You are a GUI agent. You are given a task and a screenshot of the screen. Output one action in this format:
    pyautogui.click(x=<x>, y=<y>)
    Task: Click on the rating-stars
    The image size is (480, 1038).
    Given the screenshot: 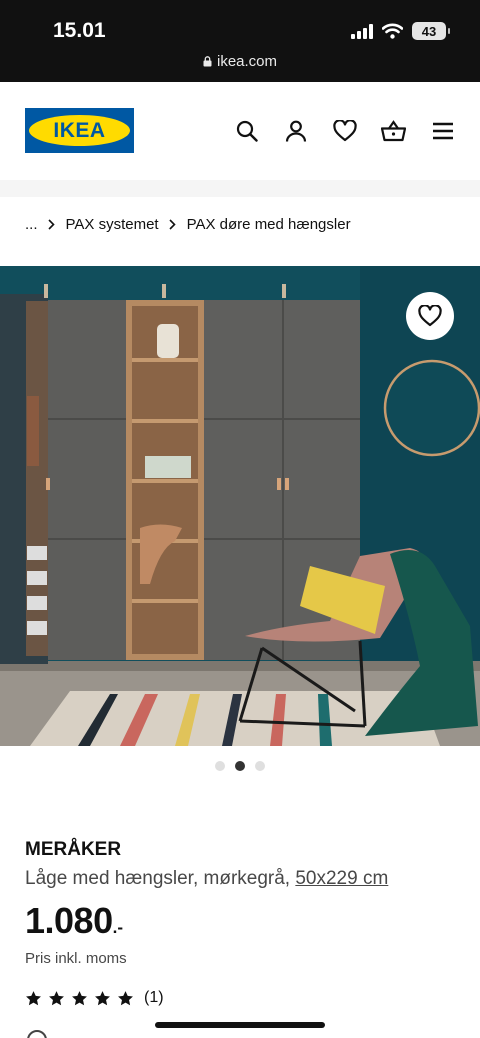 What is the action you would take?
    pyautogui.click(x=79, y=998)
    